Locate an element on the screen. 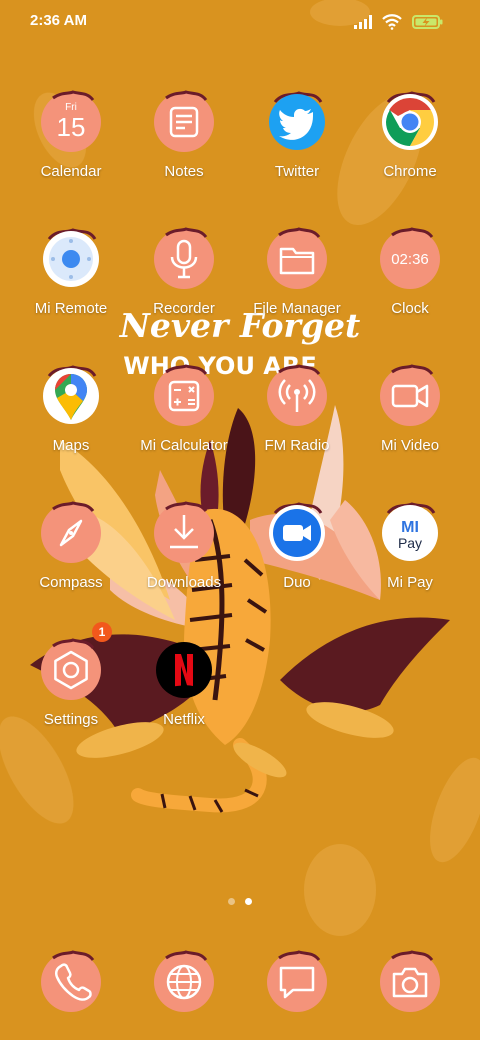 This screenshot has width=480, height=1040. mi-pay-mi-text: MI is located at coordinates (410, 527).